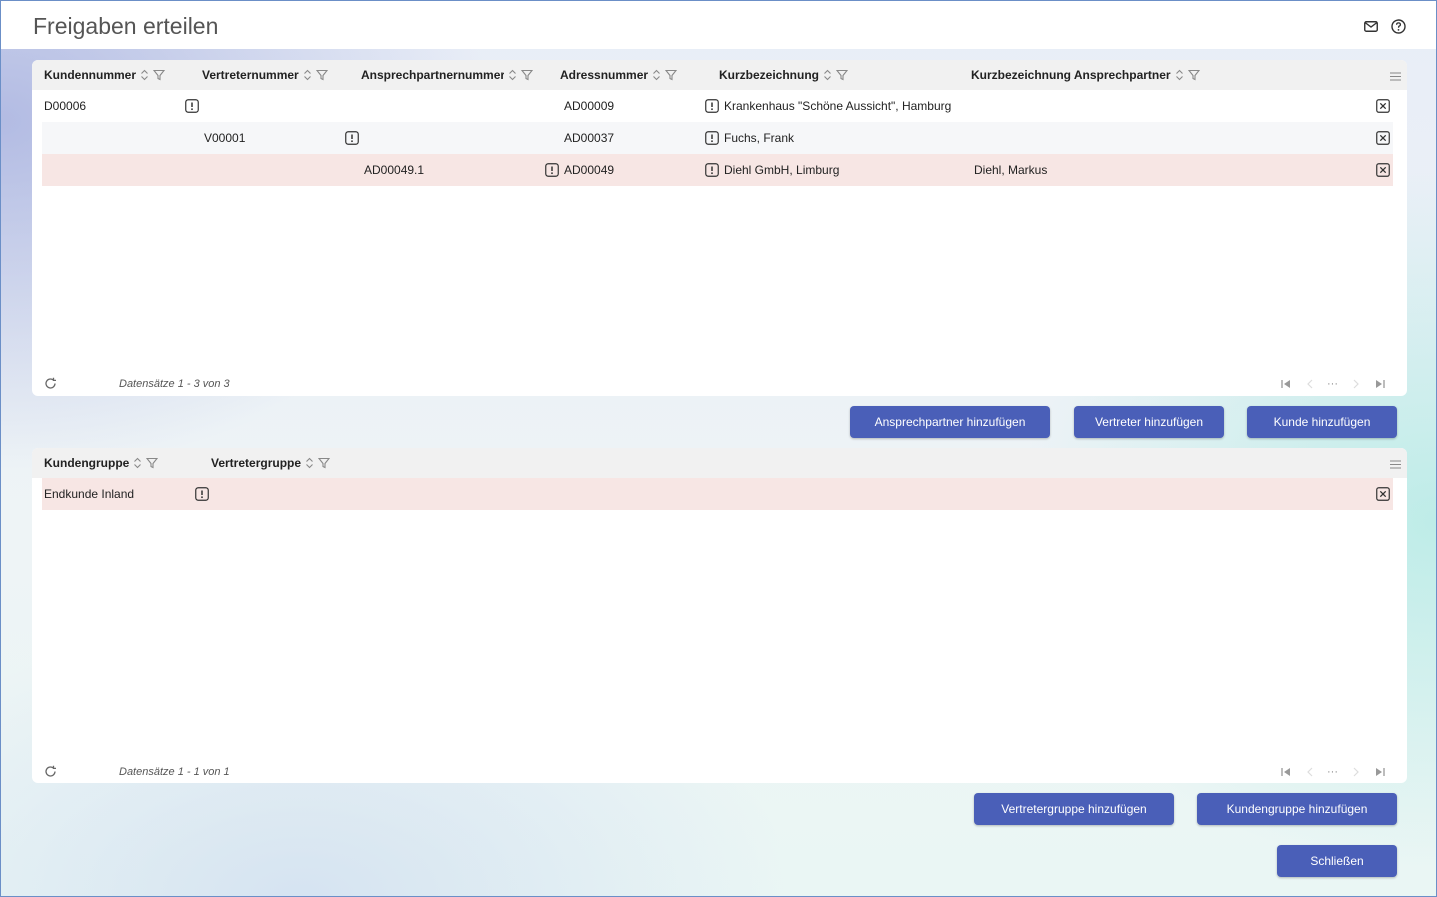  I want to click on column-header-kundengruppe: Kundengruppe, so click(124, 463).